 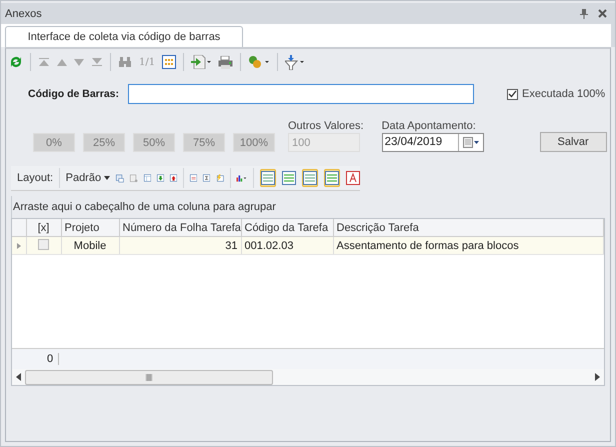 What do you see at coordinates (295, 62) in the screenshot?
I see `filter-icon` at bounding box center [295, 62].